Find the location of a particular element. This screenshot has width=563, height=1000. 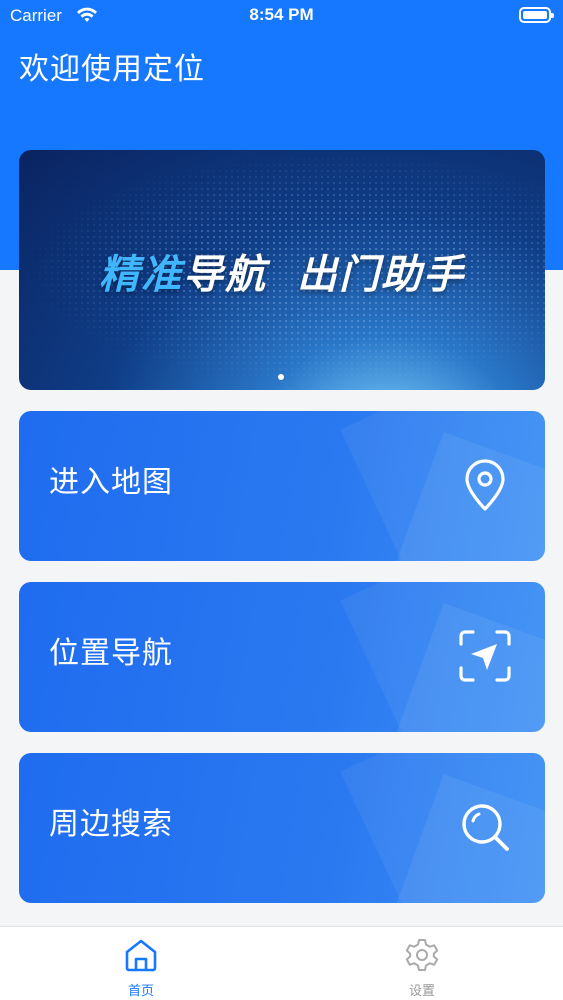

carousel-page-indicator is located at coordinates (281, 377).